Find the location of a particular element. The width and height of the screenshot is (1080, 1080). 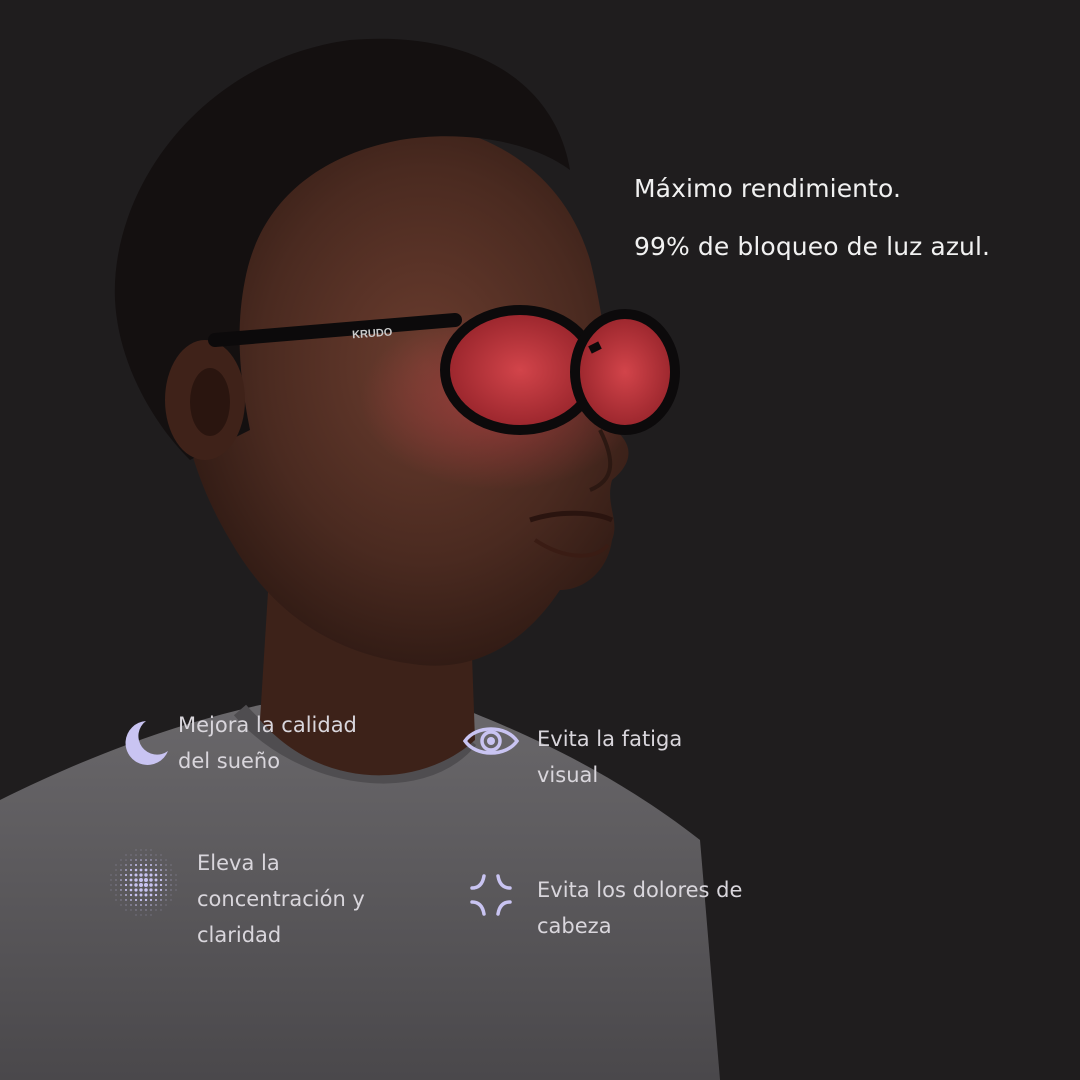

feature-sleep: Mejora la calidad del sueño is located at coordinates (237, 743).